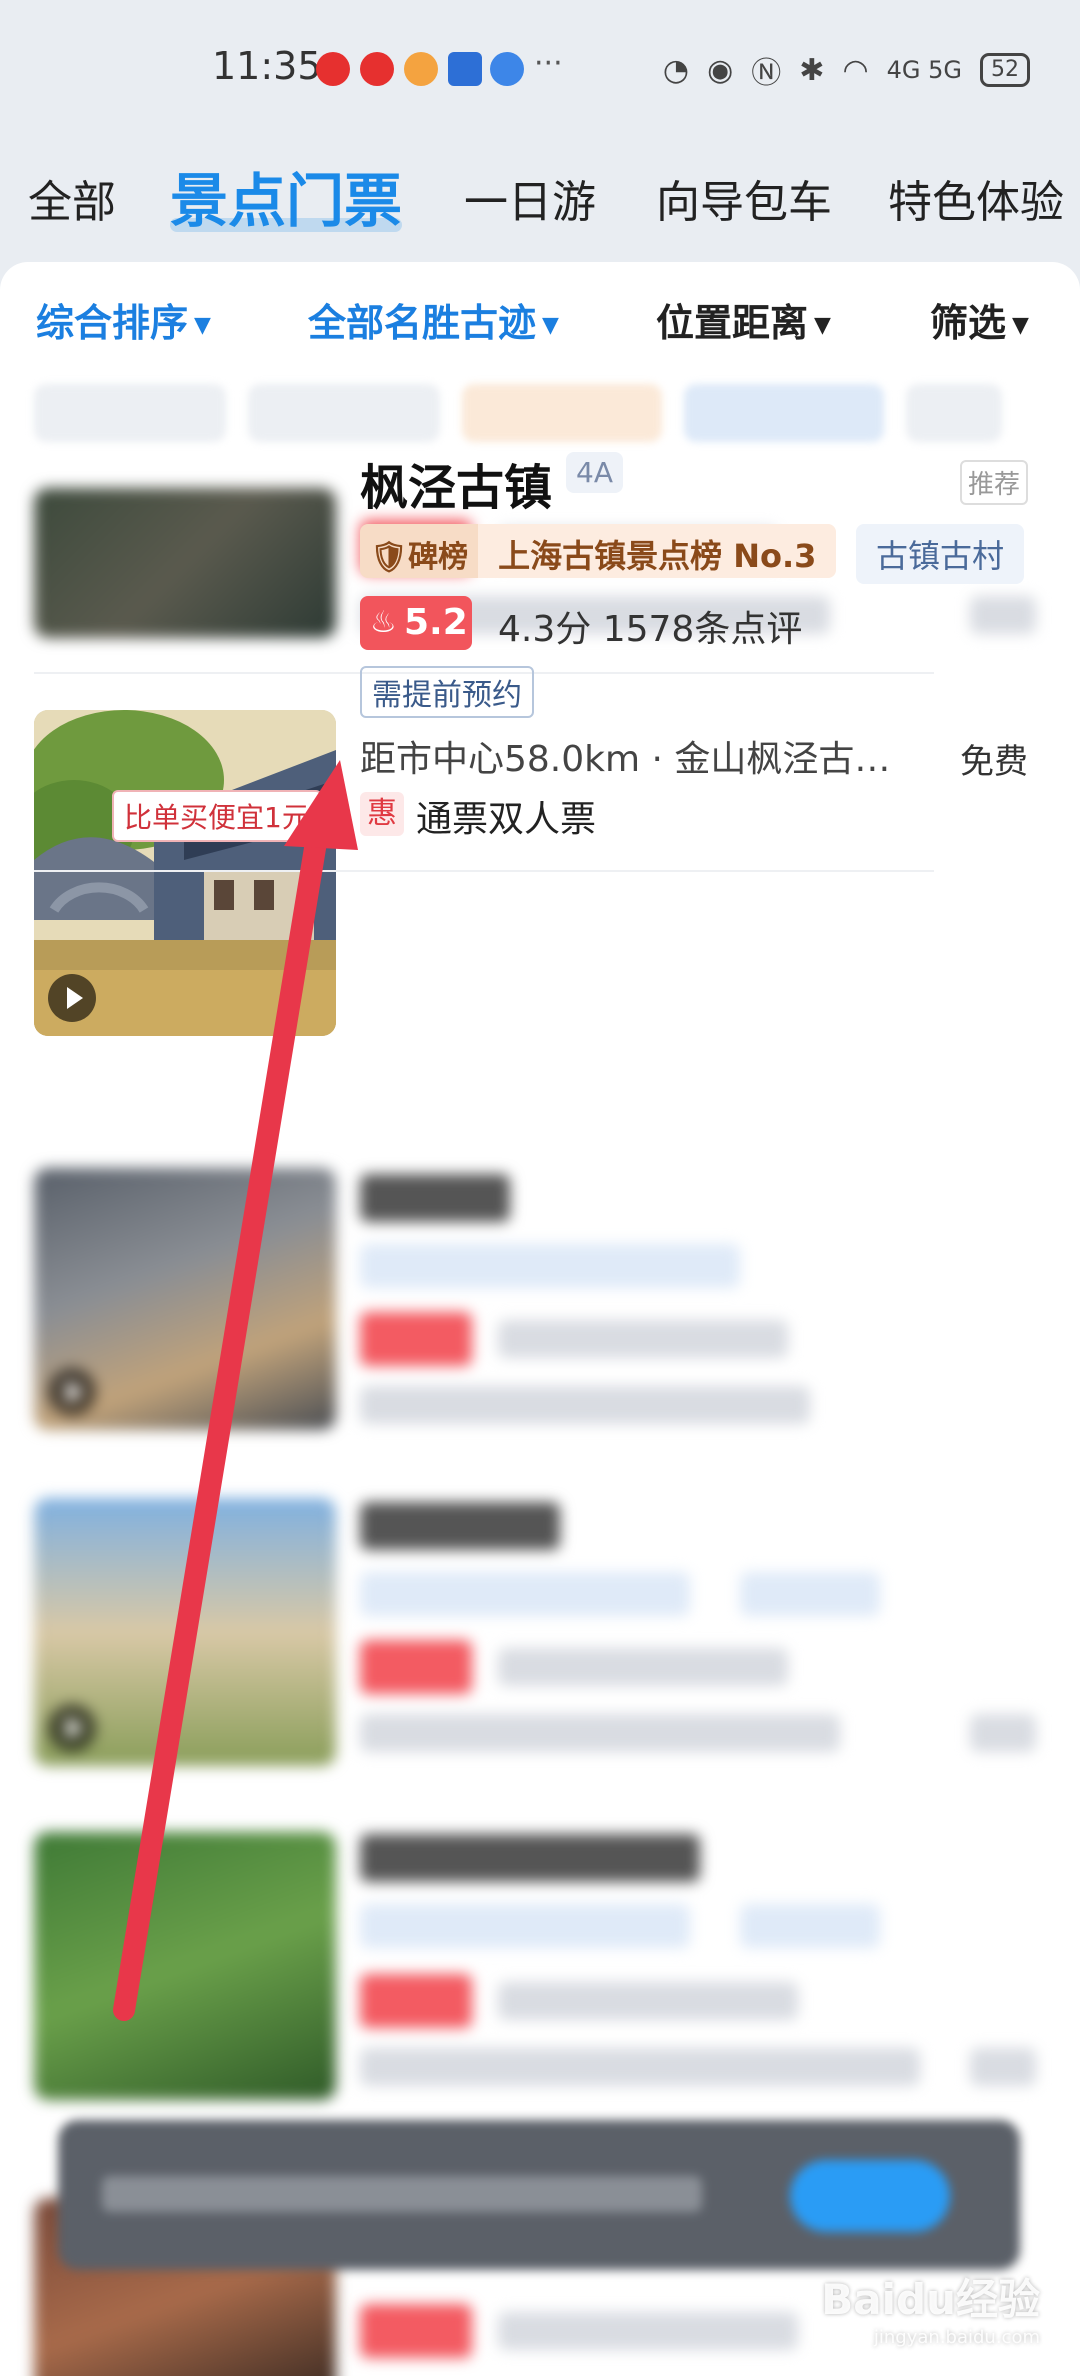  Describe the element at coordinates (650, 626) in the screenshot. I see `rating-summary: 4.3分 1578条点评` at that location.